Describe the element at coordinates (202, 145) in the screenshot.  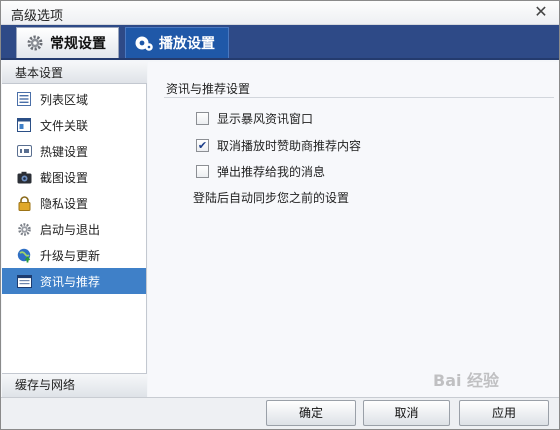
I see `checkbox-cancel-sponsor-content: ✔` at that location.